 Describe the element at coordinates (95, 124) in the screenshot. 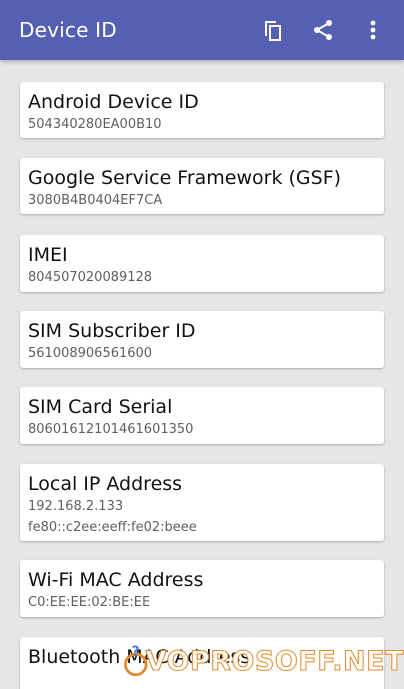

I see `card-value: 504340280EA00B10` at that location.